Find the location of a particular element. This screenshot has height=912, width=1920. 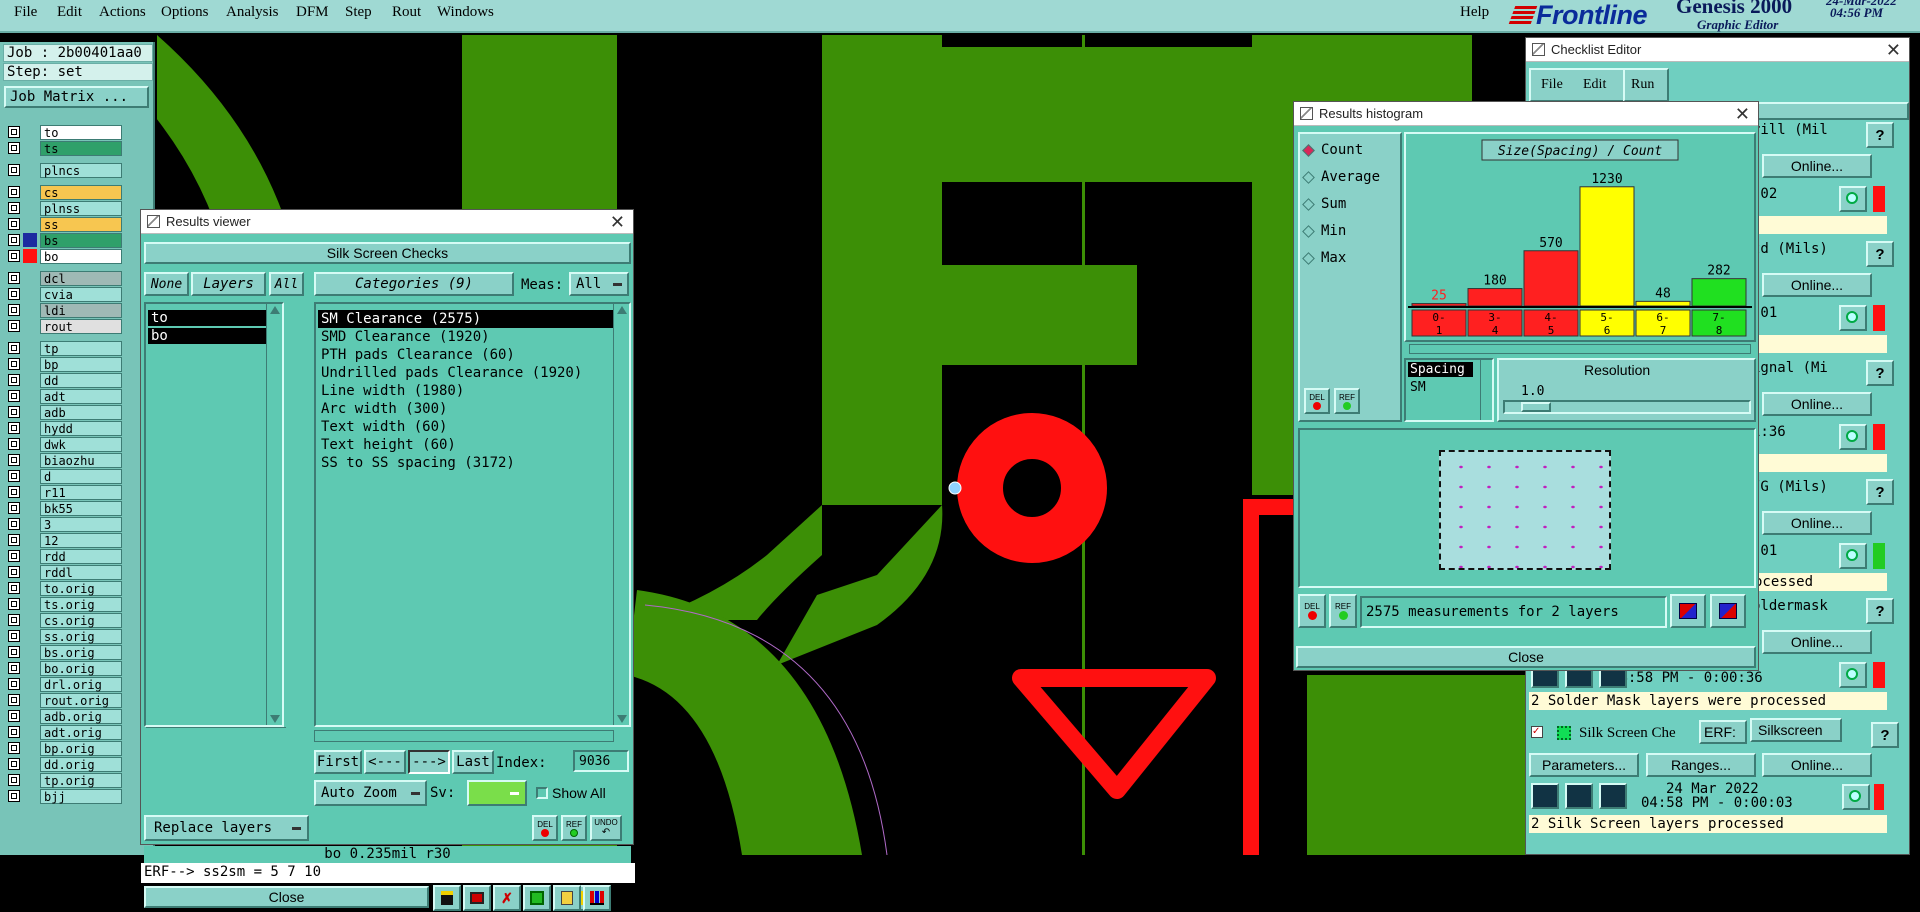

check-help-button: ? is located at coordinates (1880, 373).